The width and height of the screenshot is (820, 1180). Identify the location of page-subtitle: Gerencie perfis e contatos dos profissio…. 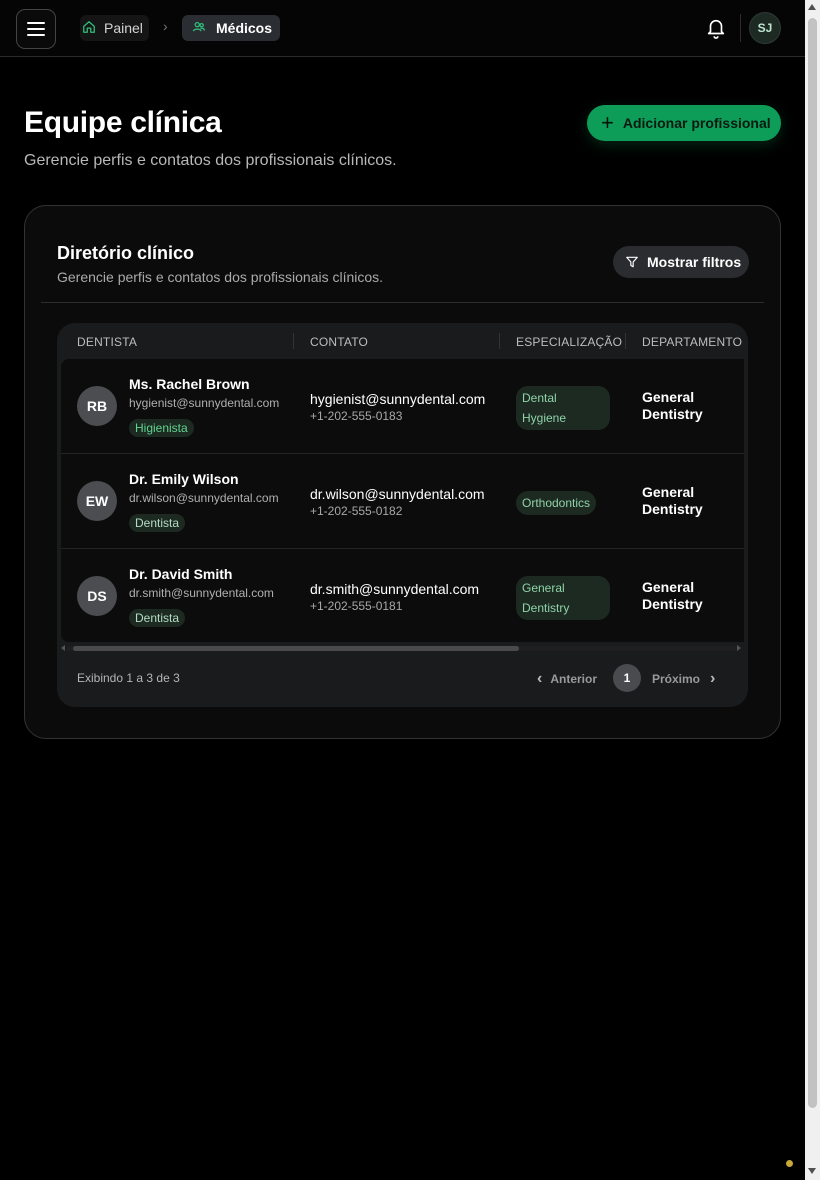
(210, 160).